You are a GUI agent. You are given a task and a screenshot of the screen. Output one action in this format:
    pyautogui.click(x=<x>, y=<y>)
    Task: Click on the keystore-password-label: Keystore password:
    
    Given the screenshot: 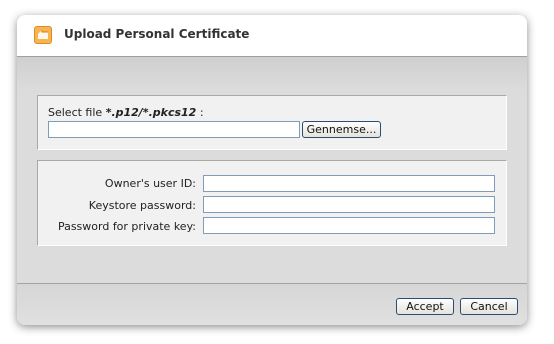 What is the action you would take?
    pyautogui.click(x=142, y=205)
    